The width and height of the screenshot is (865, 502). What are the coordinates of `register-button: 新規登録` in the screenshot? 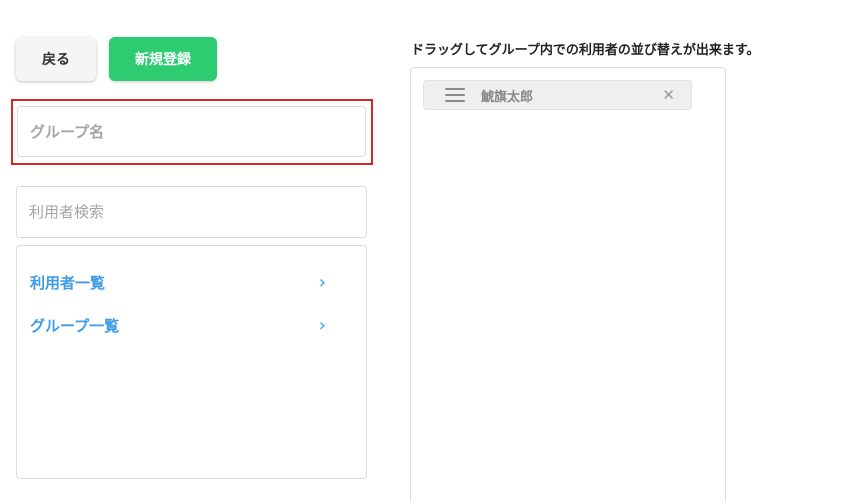 It's located at (163, 59).